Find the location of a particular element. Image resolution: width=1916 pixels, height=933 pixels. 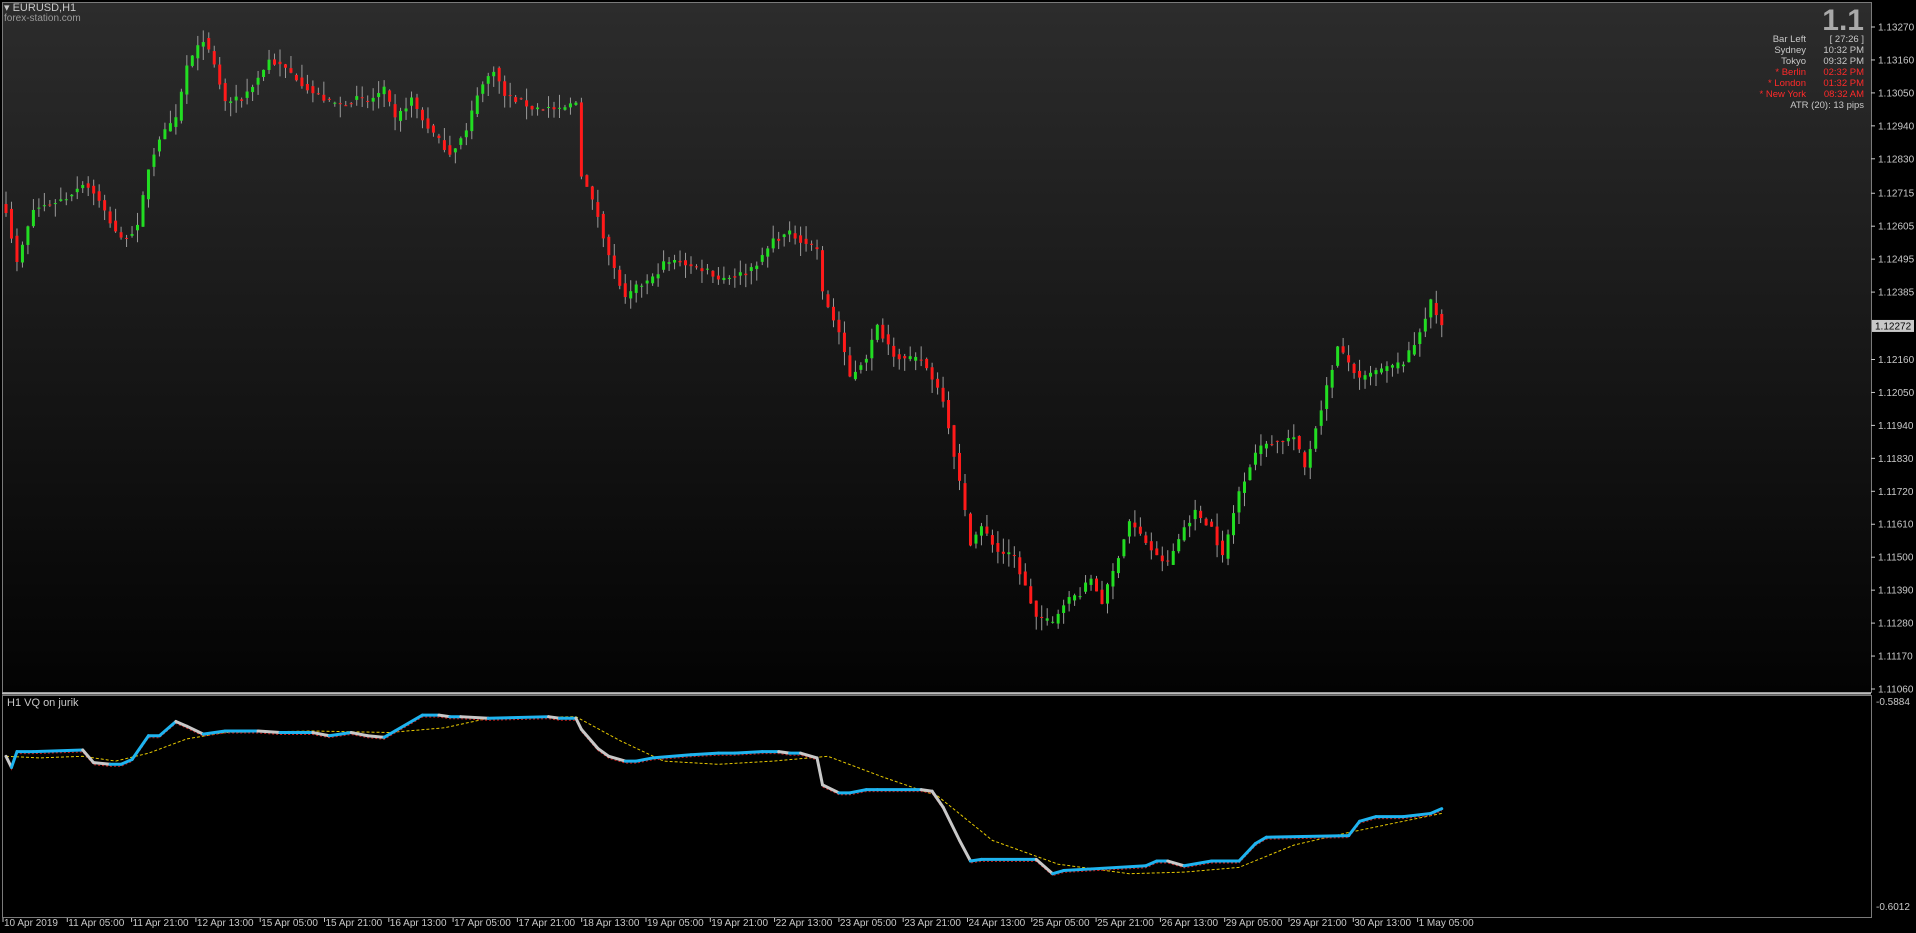

indicator-bottom-value: -0.6012 is located at coordinates (1893, 907).